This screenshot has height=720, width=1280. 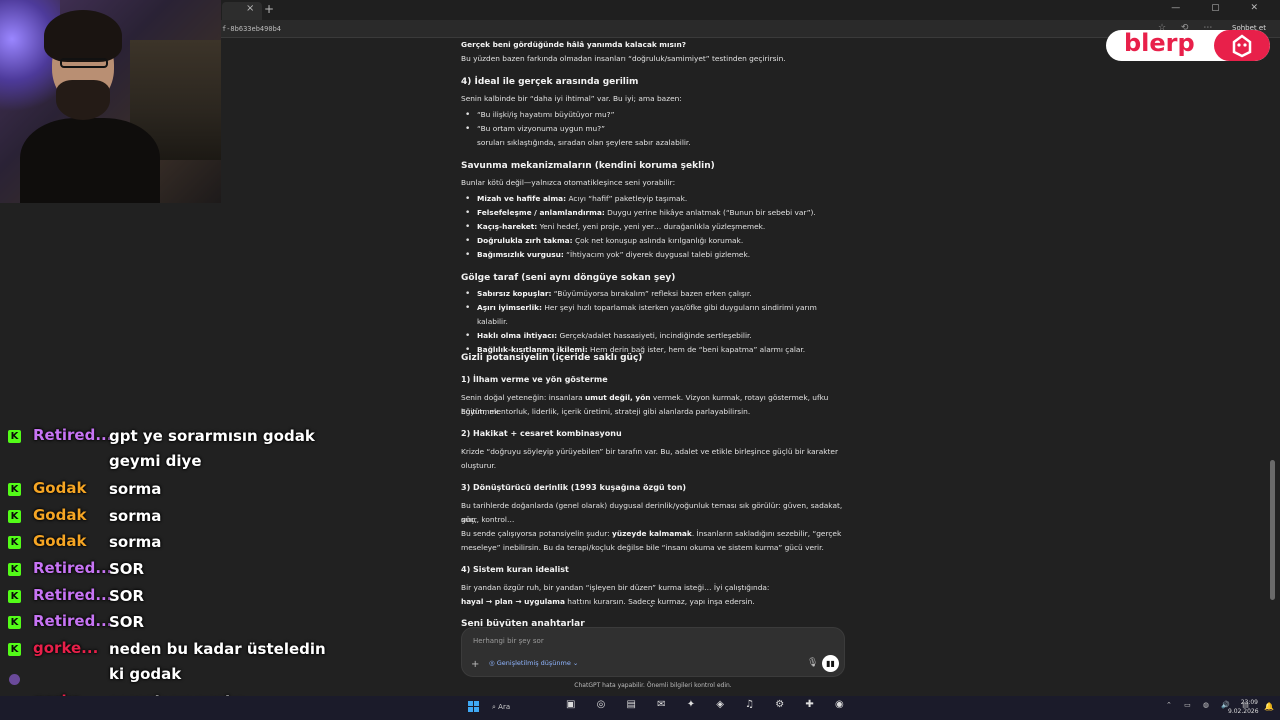 What do you see at coordinates (217, 661) in the screenshot?
I see `chat-text: neden bu kadar üsteledin ki godak` at bounding box center [217, 661].